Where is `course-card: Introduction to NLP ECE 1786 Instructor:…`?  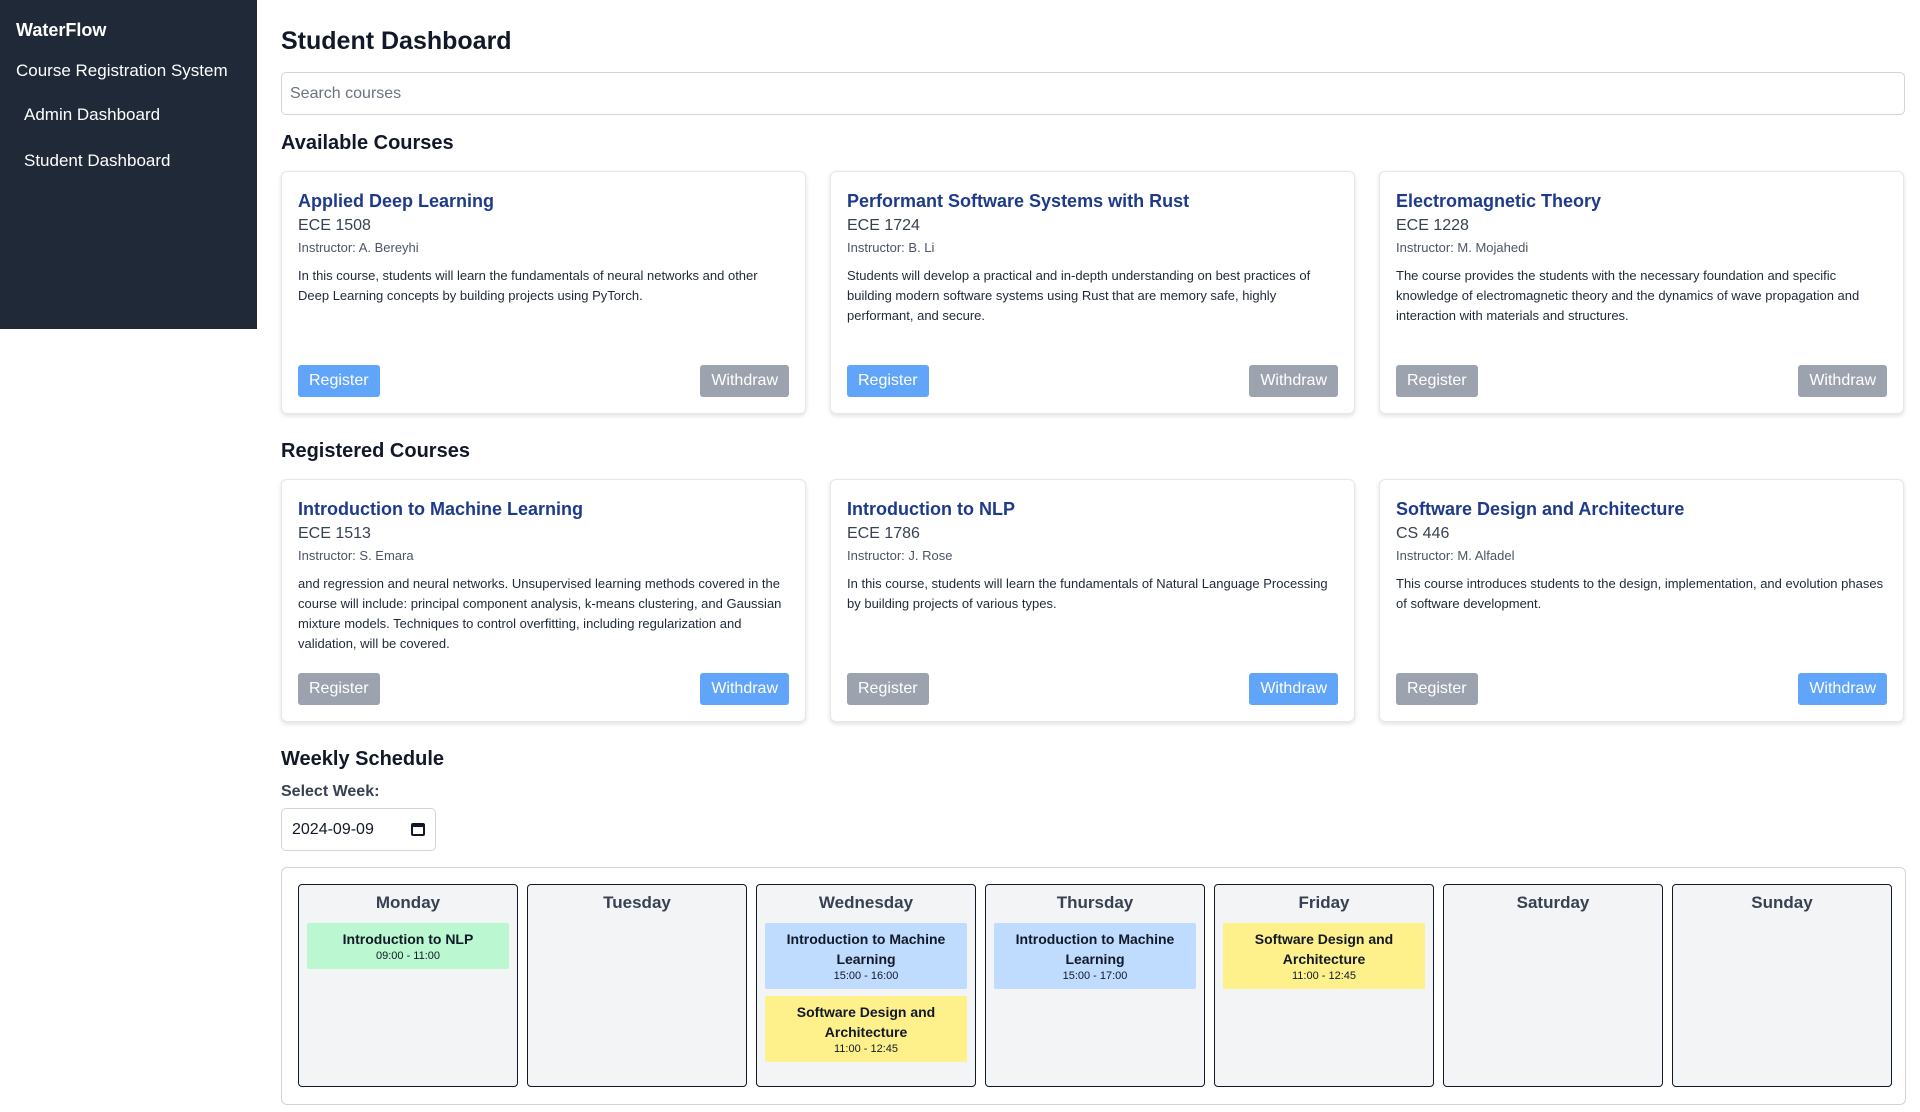
course-card: Introduction to NLP ECE 1786 Instructor:… is located at coordinates (1092, 600).